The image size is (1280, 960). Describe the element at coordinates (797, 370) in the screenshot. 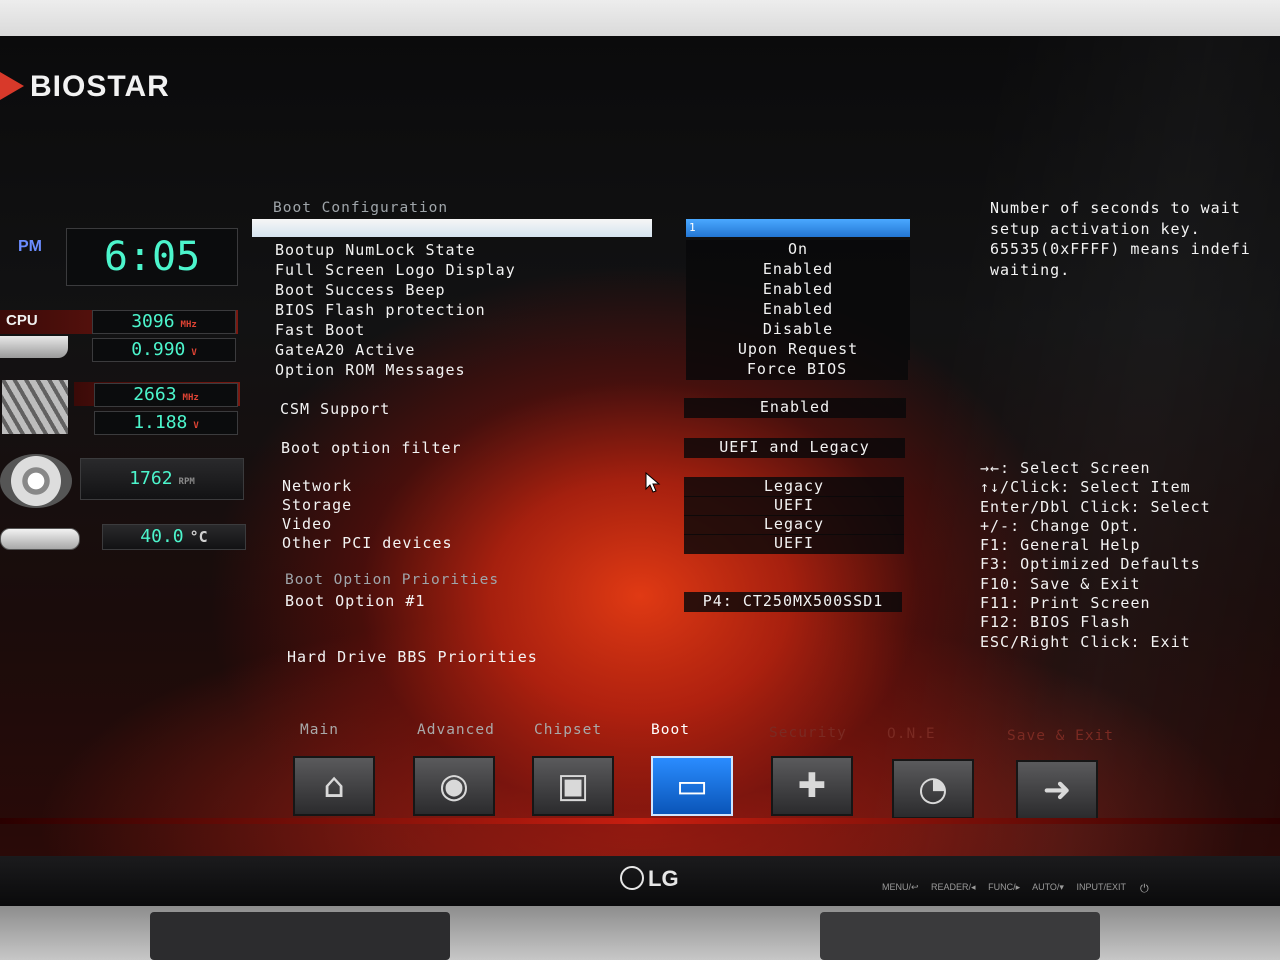

I see `option-rom-messages-value: Force BIOS` at that location.